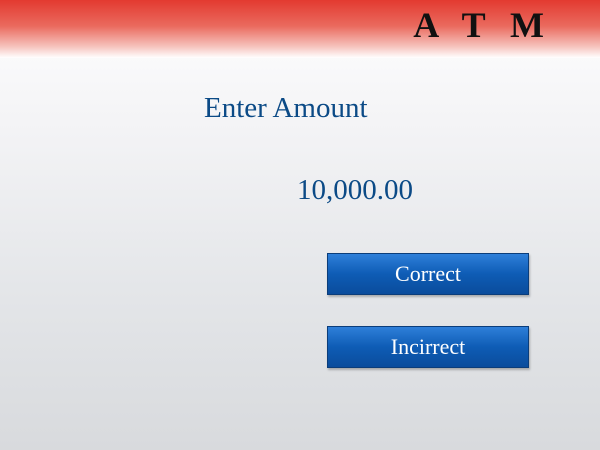 The height and width of the screenshot is (450, 600). I want to click on header-bar: A T M, so click(300, 29).